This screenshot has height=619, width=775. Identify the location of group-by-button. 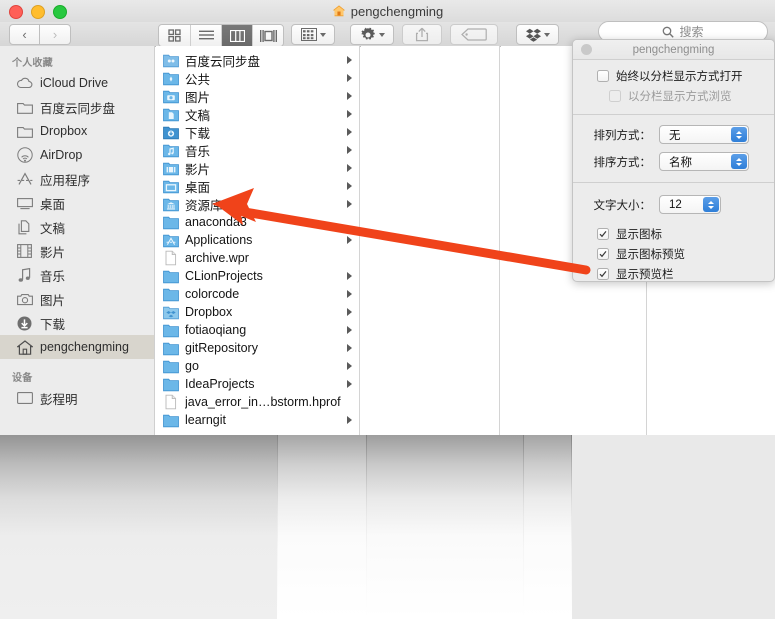
(313, 34).